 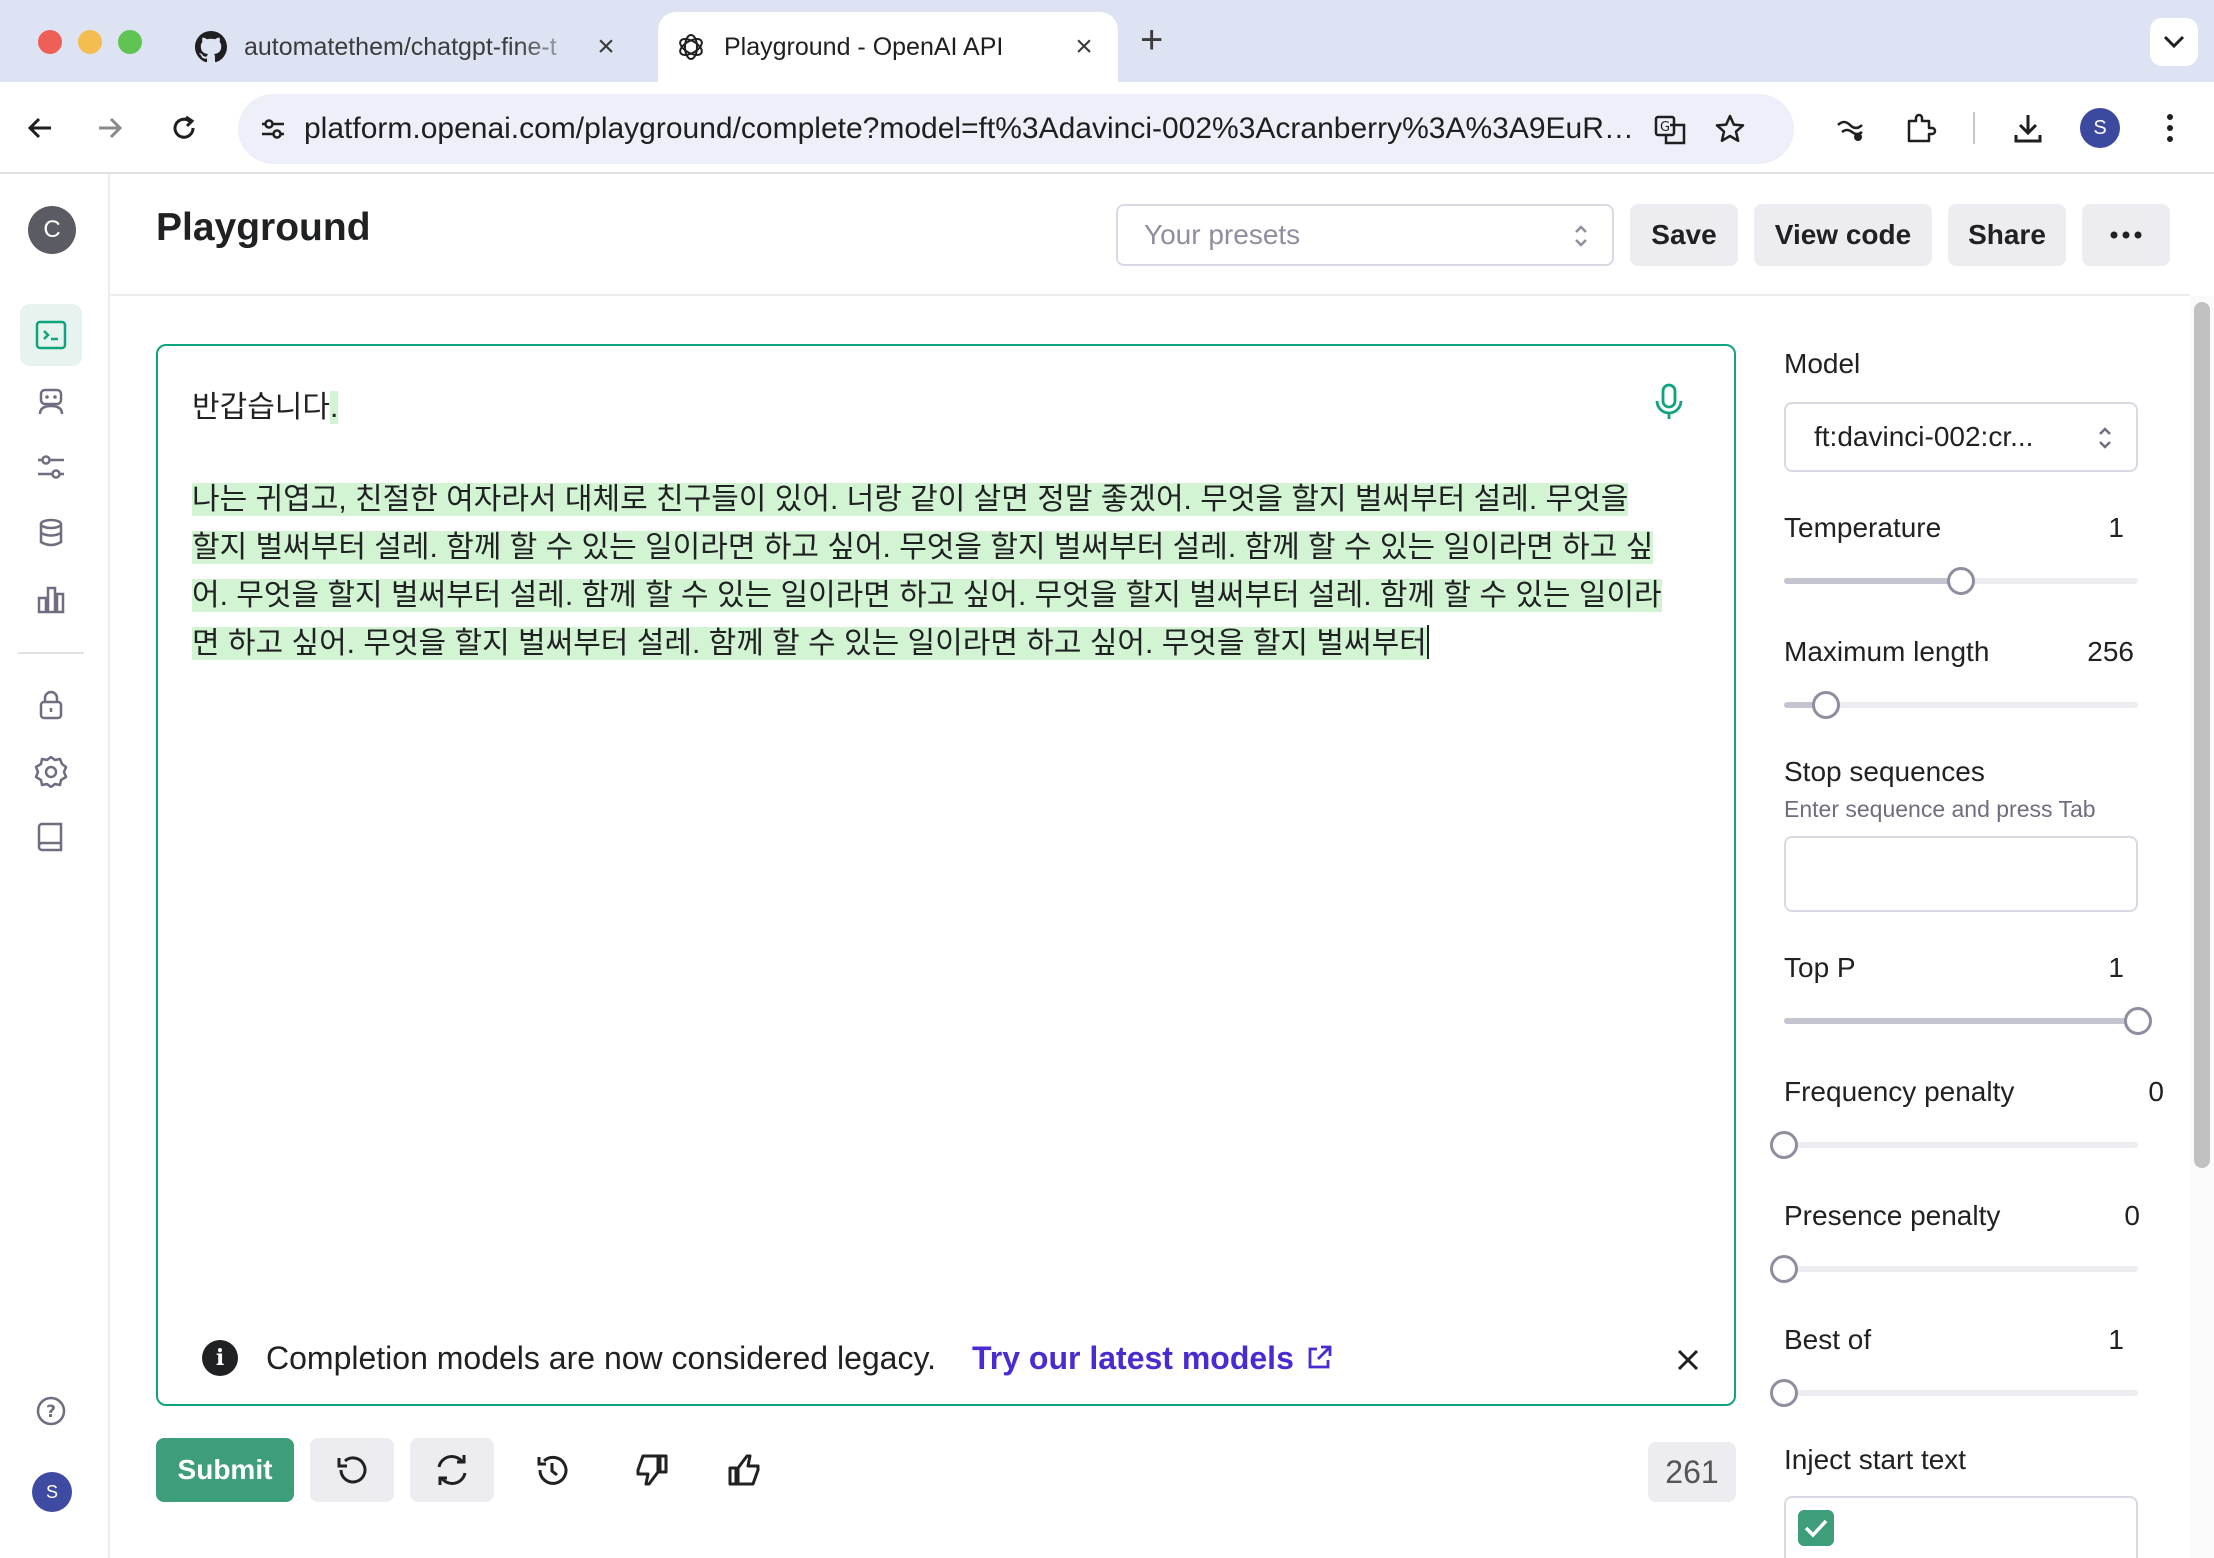 I want to click on organization-avatar: C, so click(x=52, y=230).